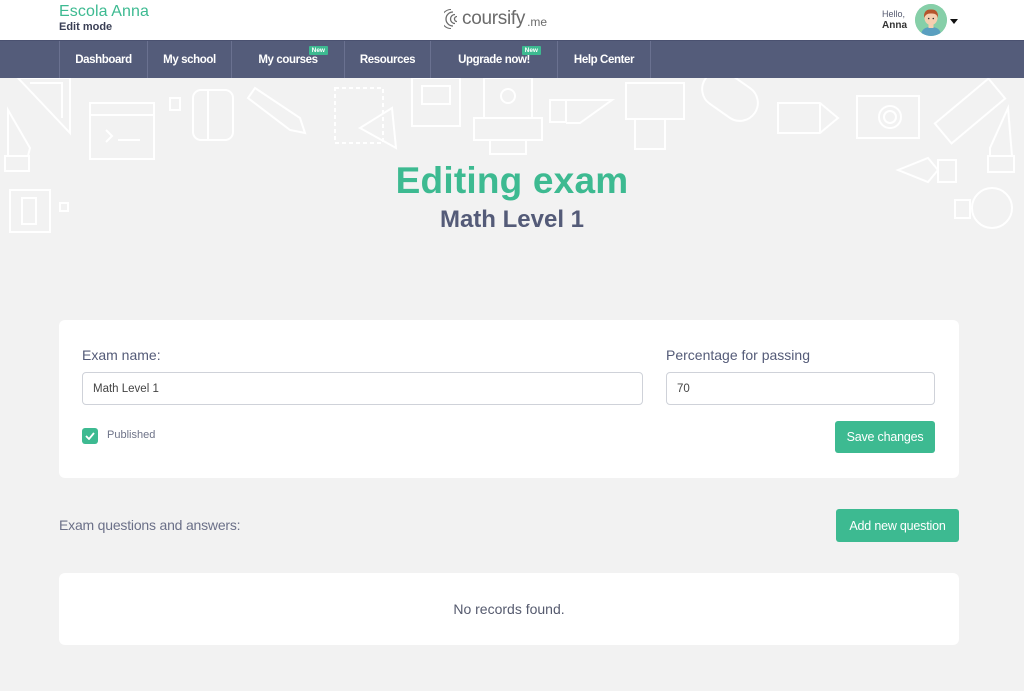 Image resolution: width=1024 pixels, height=691 pixels. I want to click on nav-label: My school, so click(189, 59).